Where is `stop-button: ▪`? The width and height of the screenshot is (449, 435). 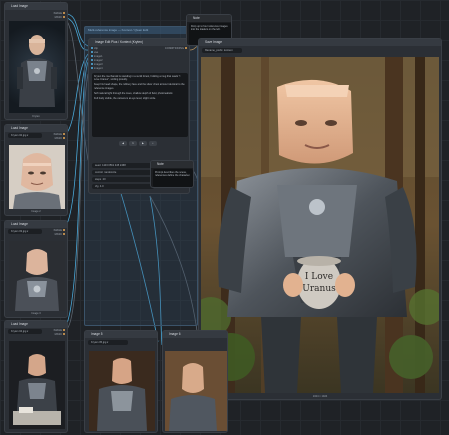 stop-button: ▪ is located at coordinates (153, 143).